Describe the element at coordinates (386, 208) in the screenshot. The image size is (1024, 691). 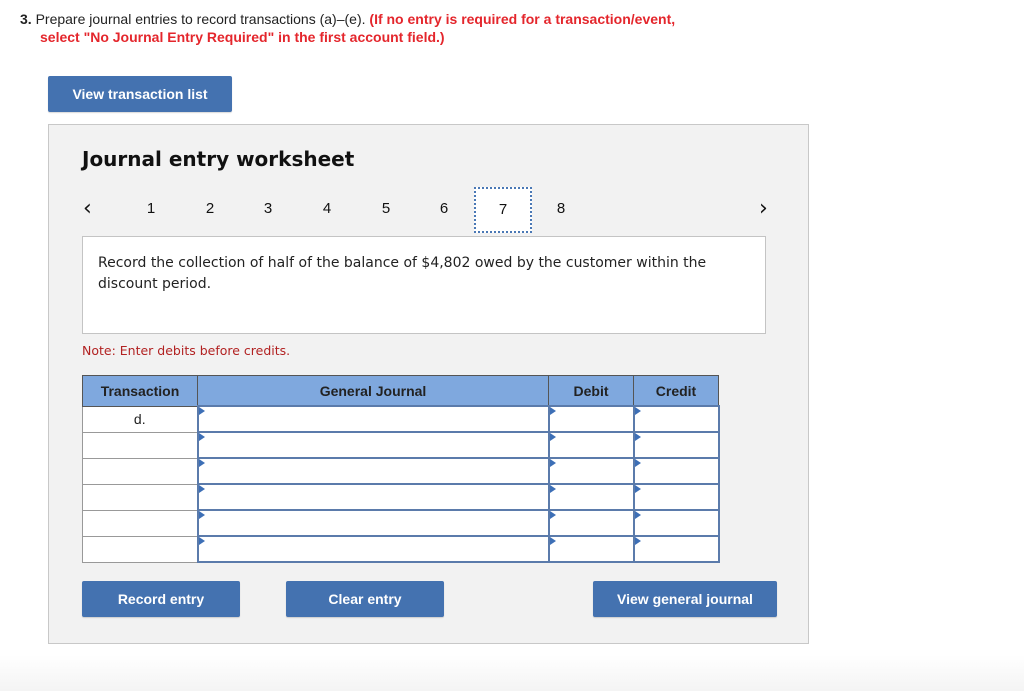
I see `page-5: 5` at that location.